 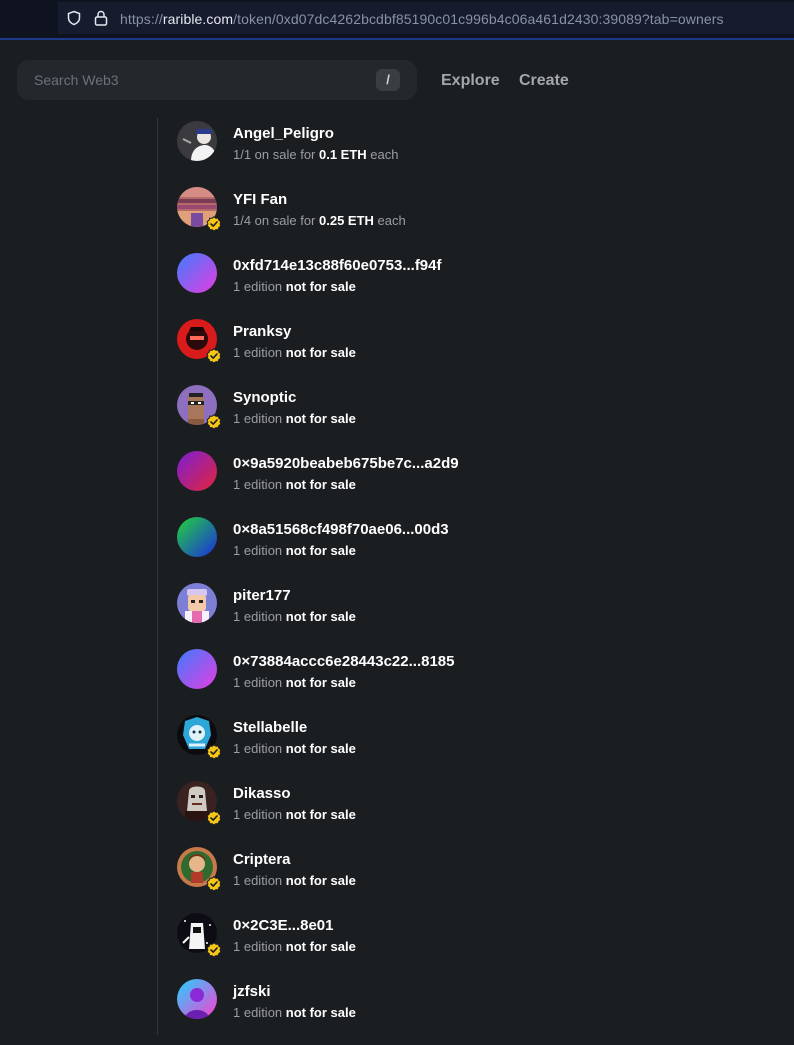 What do you see at coordinates (477, 220) in the screenshot?
I see `owner-row: YFI Fan 1/4 on sale for 0.25 ETH each` at bounding box center [477, 220].